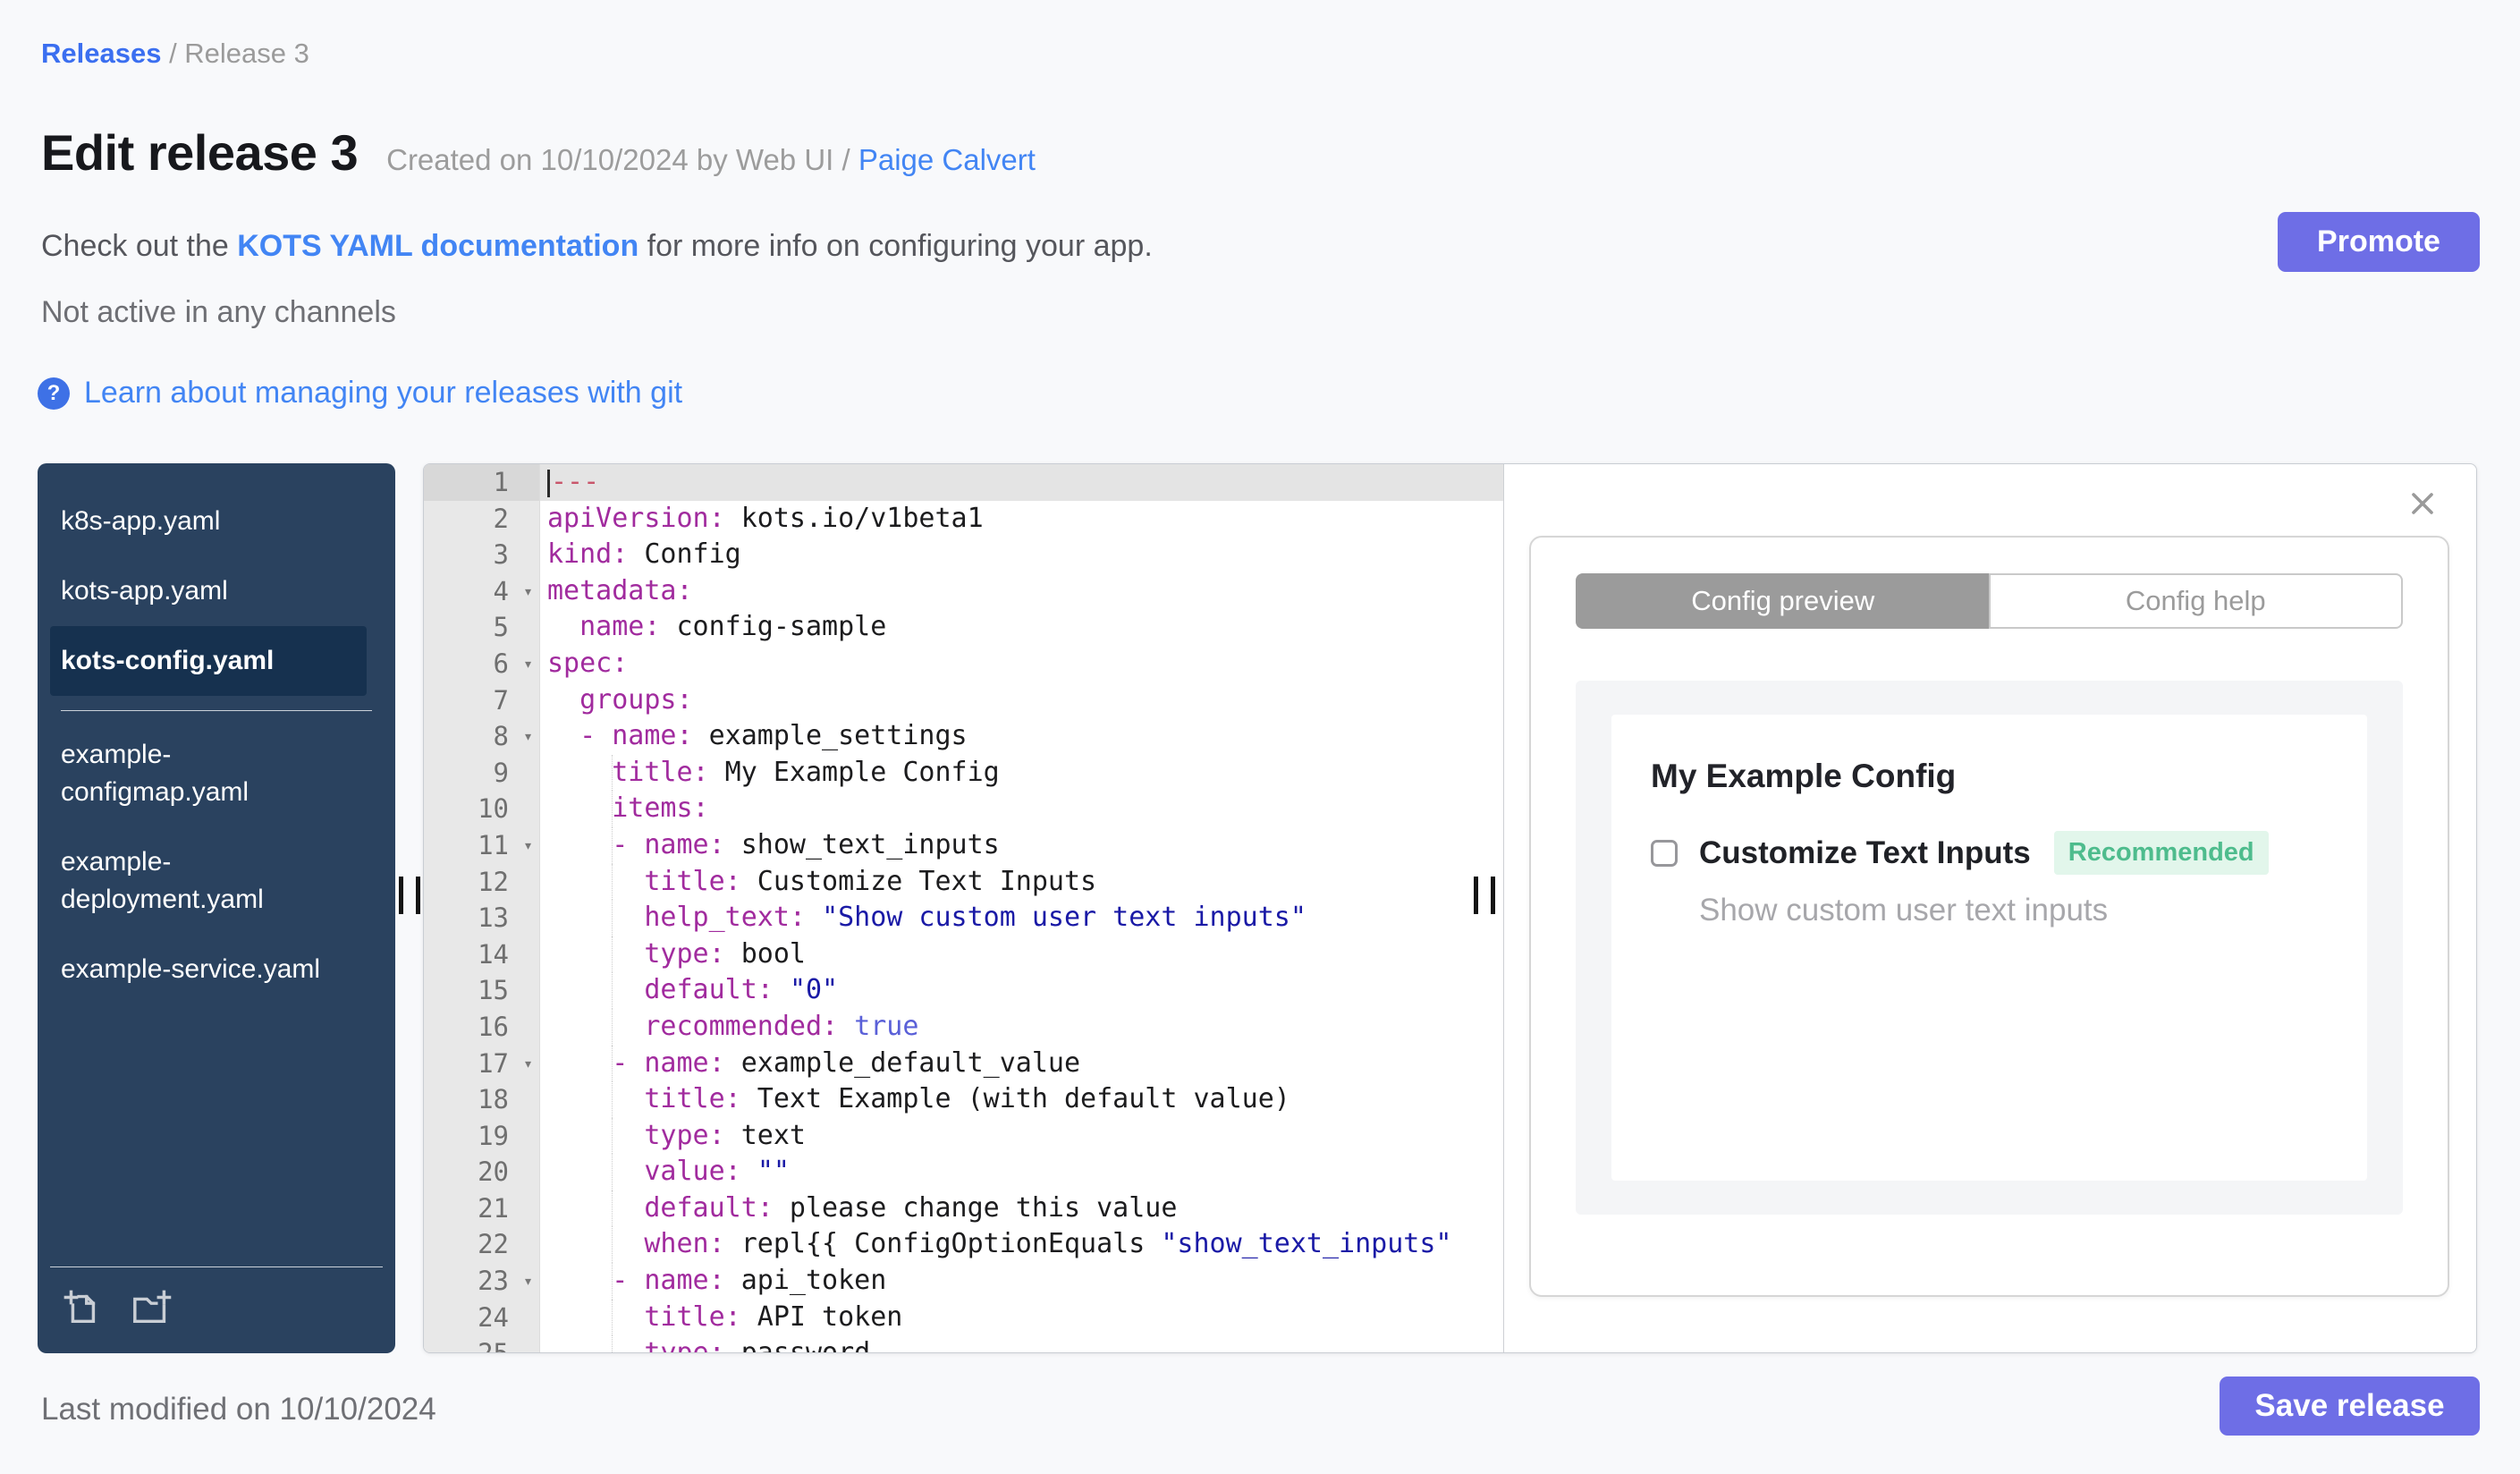 Image resolution: width=2520 pixels, height=1474 pixels. What do you see at coordinates (548, 483) in the screenshot?
I see `text-cursor` at bounding box center [548, 483].